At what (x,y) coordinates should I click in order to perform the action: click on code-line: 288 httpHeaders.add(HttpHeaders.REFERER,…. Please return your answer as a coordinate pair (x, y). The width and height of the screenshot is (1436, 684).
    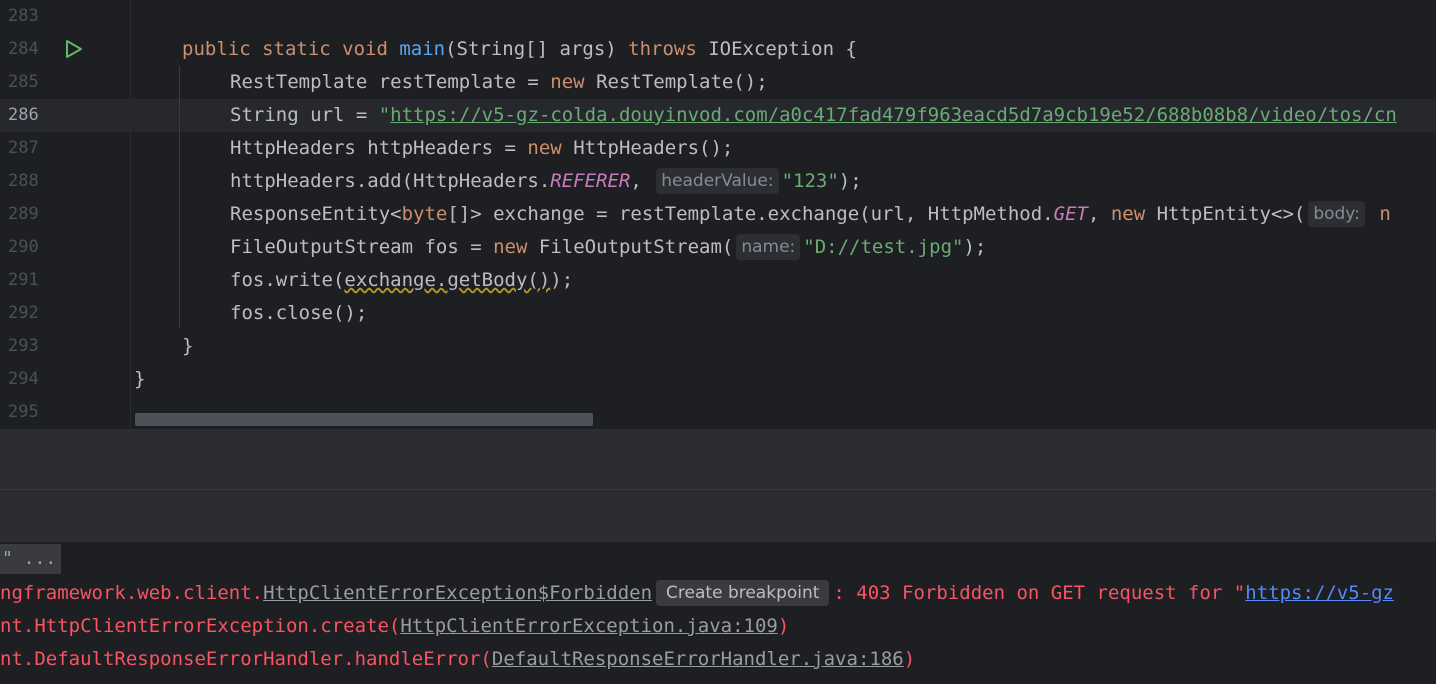
    Looking at the image, I should click on (718, 181).